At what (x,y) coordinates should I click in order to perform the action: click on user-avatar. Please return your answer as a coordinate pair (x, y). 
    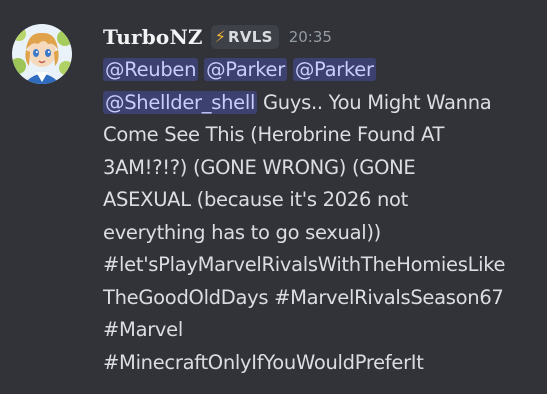
    Looking at the image, I should click on (42, 54).